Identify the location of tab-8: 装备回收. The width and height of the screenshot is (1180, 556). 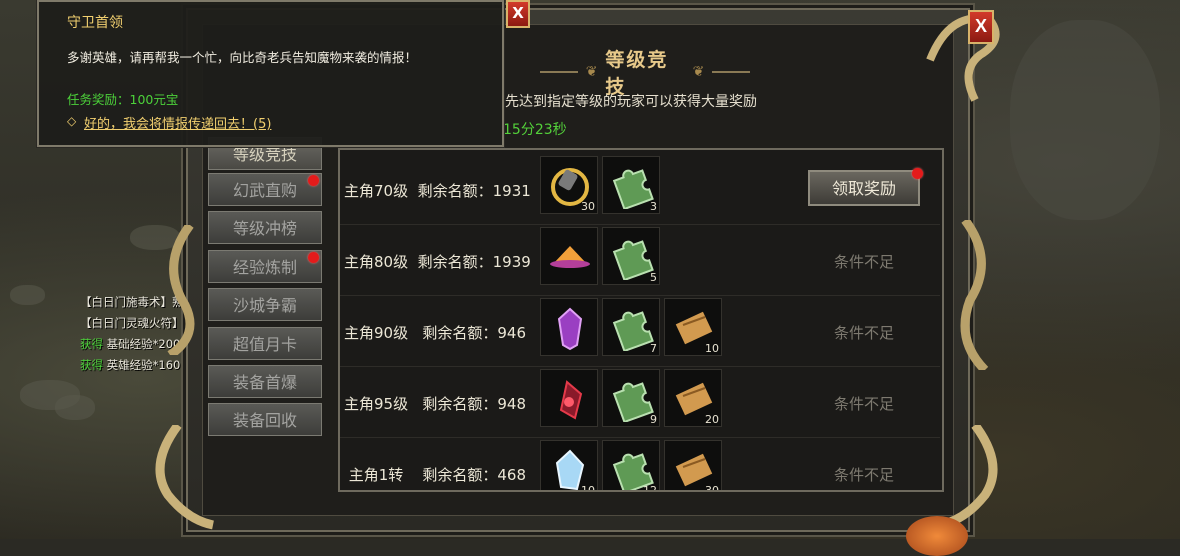
(265, 419).